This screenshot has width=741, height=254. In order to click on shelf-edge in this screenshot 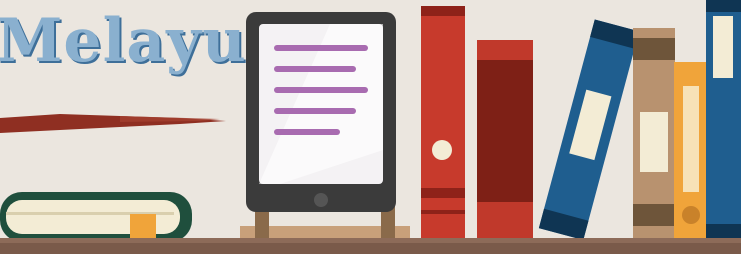, I will do `click(370, 240)`.